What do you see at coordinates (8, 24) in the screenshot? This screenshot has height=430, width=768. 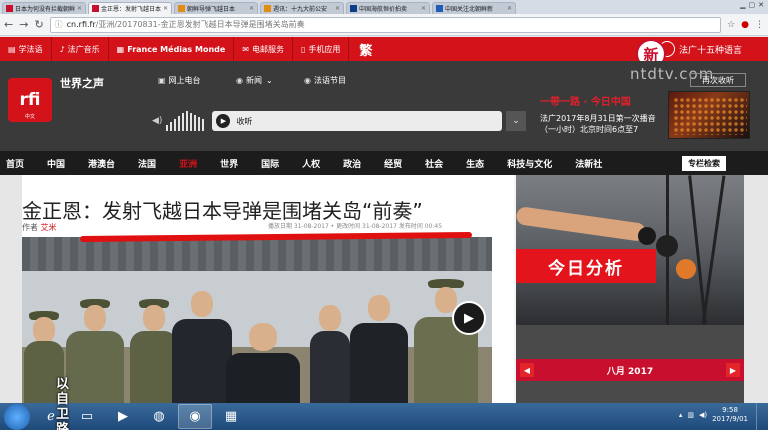 I see `back-icon: ←` at bounding box center [8, 24].